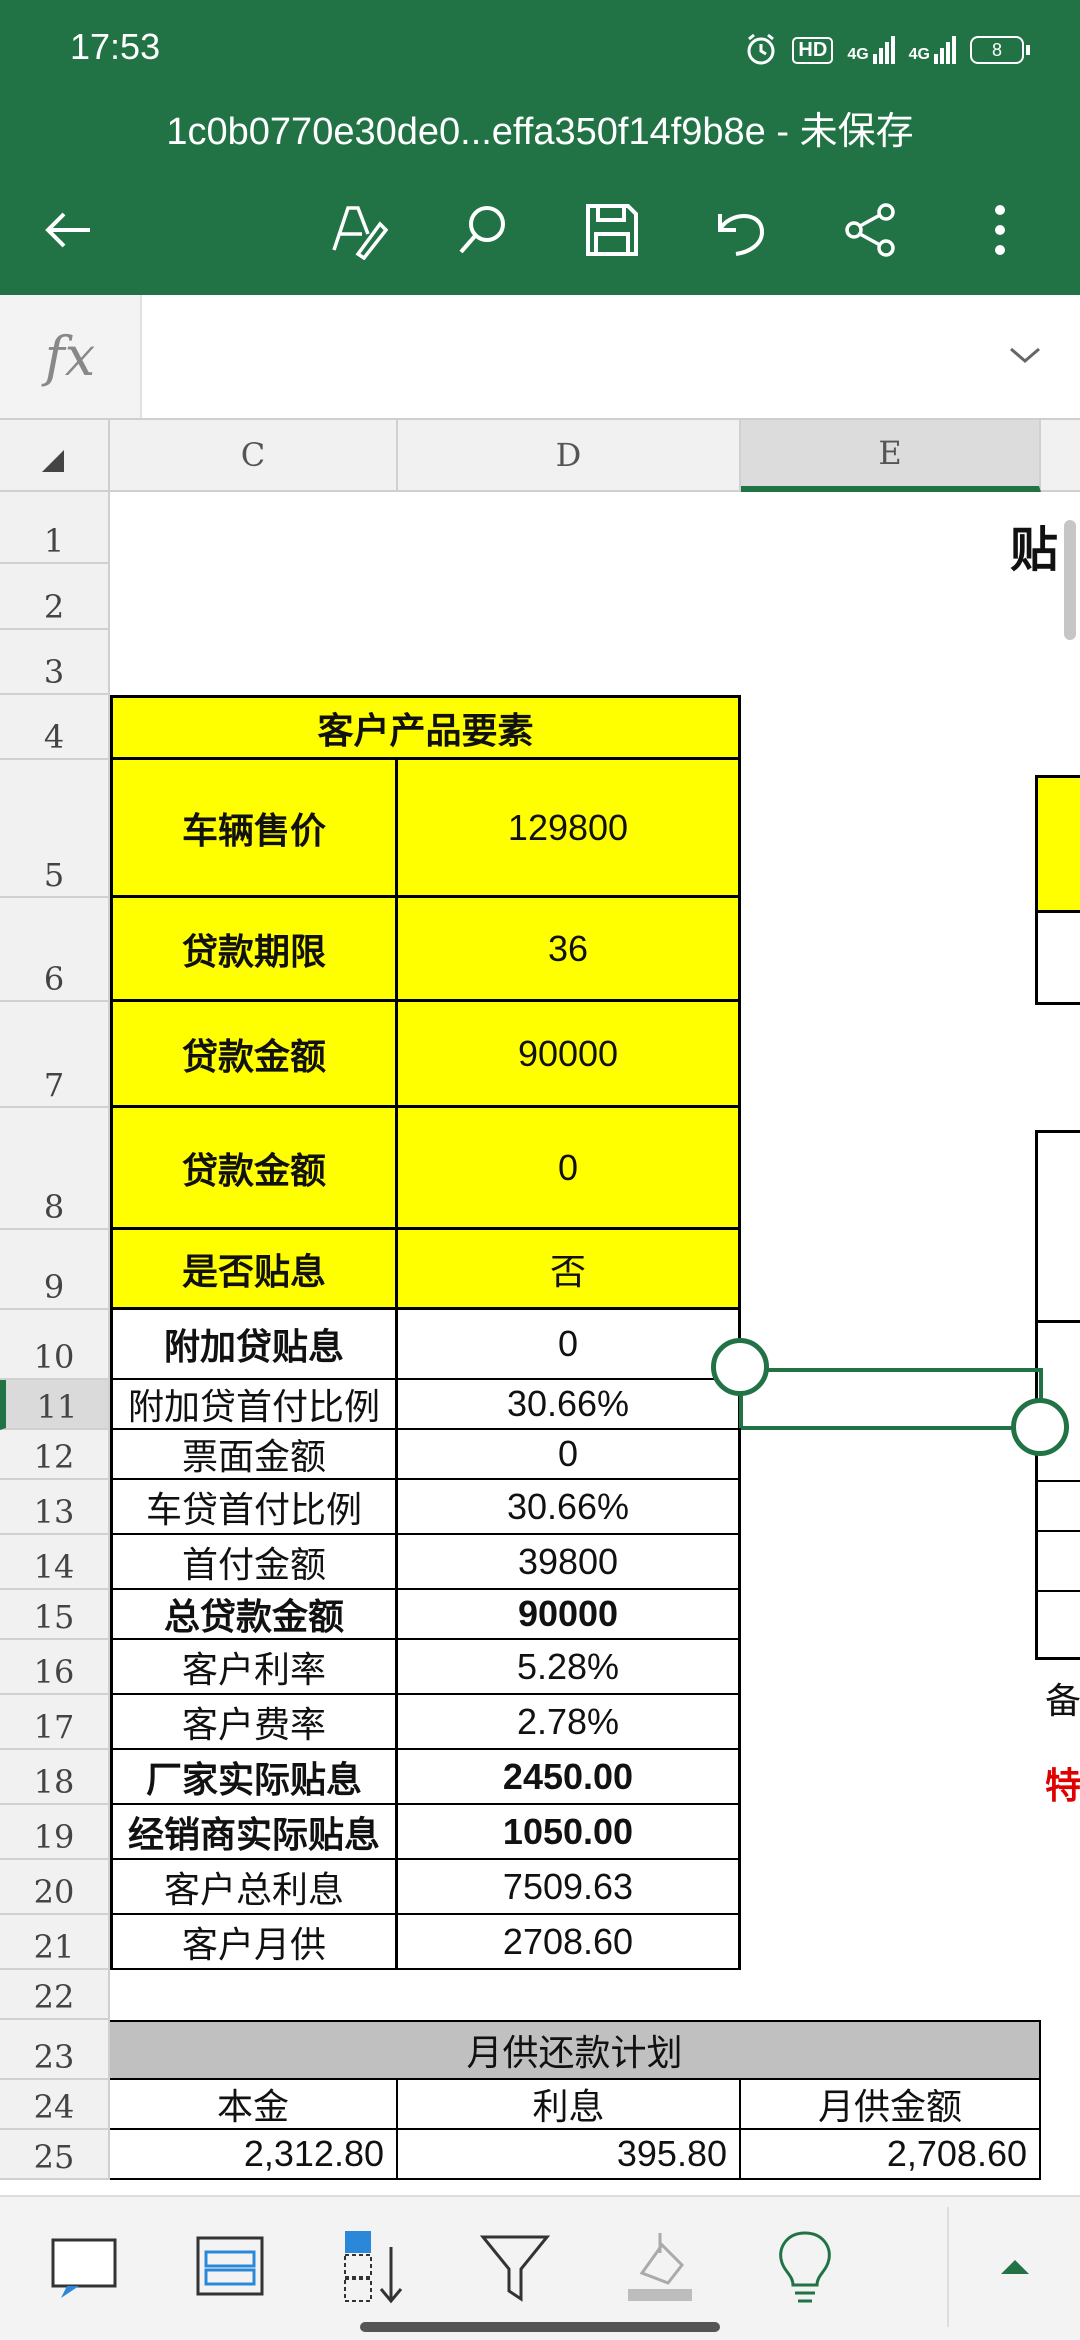 The image size is (1080, 2340). I want to click on item-label: 附加贷贴息, so click(254, 1345).